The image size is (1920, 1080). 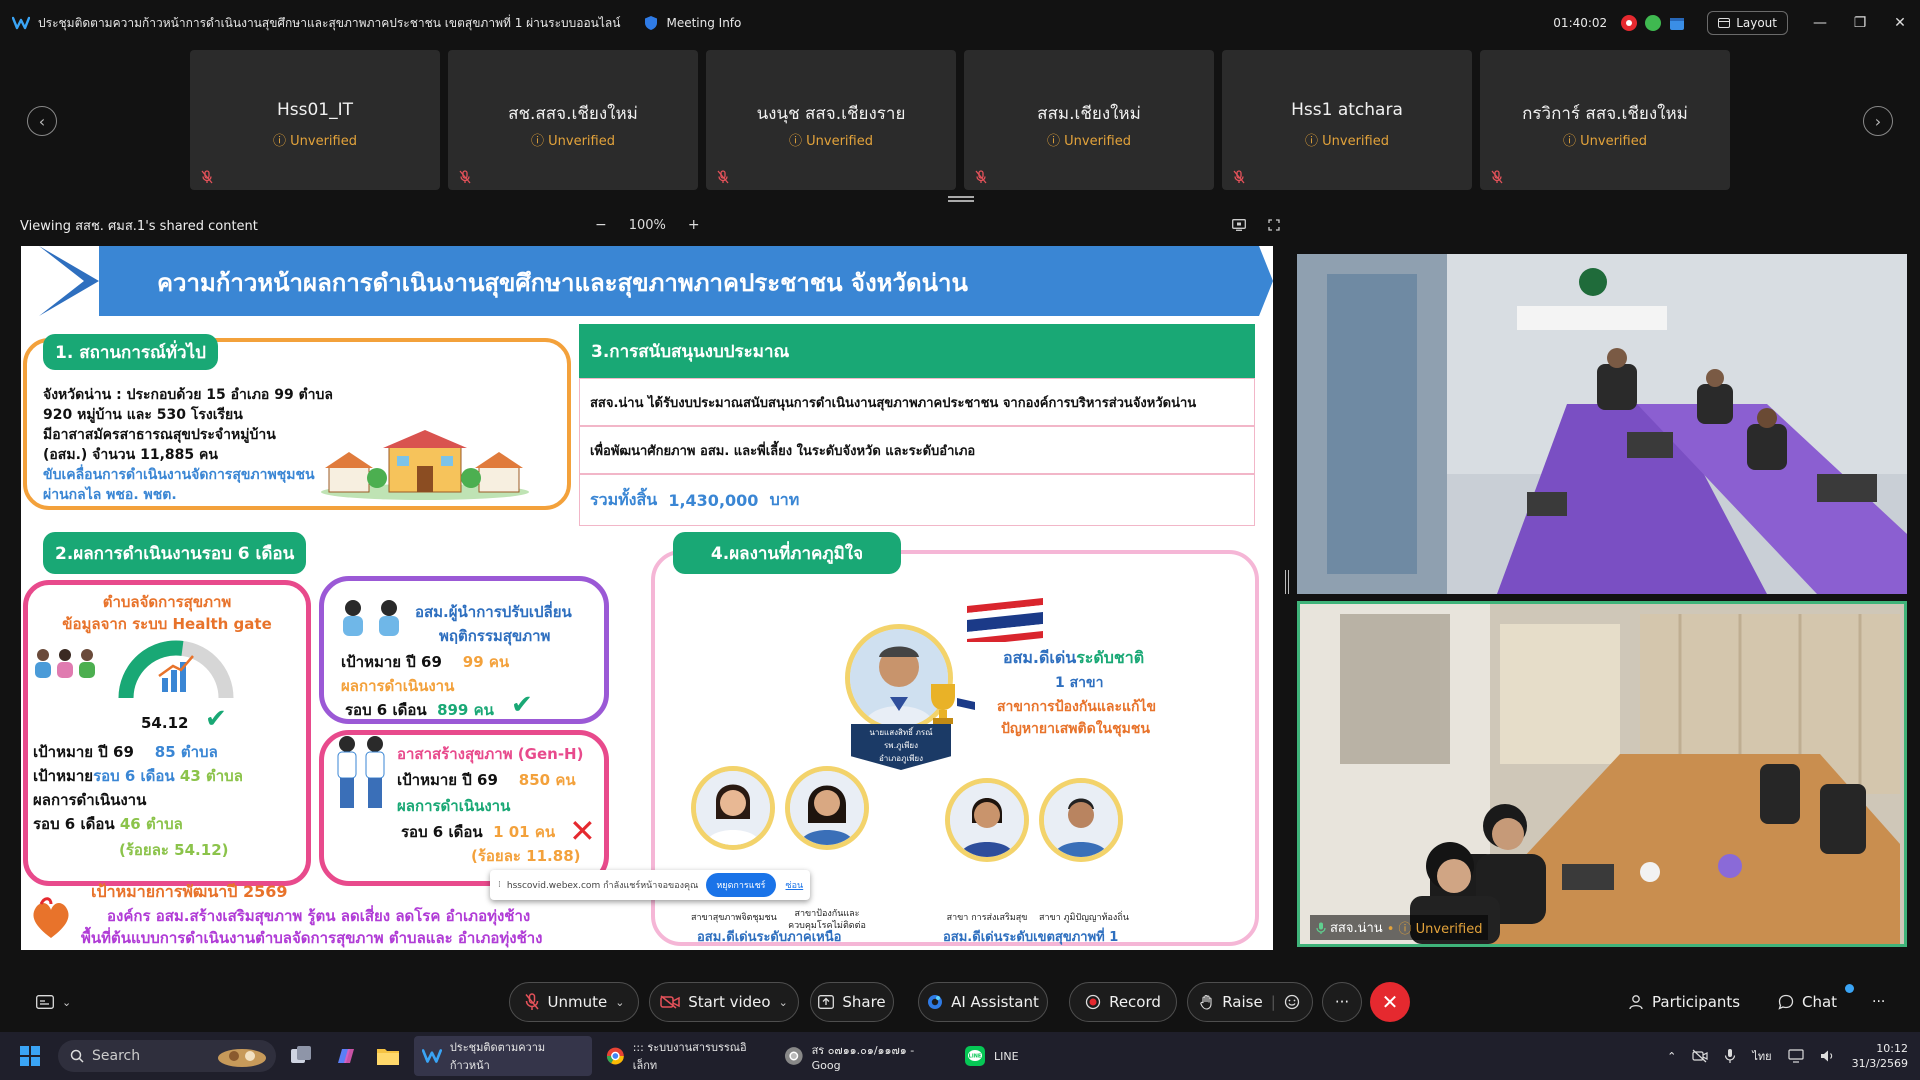 I want to click on taskbar-app-label: ::: ระบบงานสารบรรณอิเล็กท, so click(x=689, y=1056).